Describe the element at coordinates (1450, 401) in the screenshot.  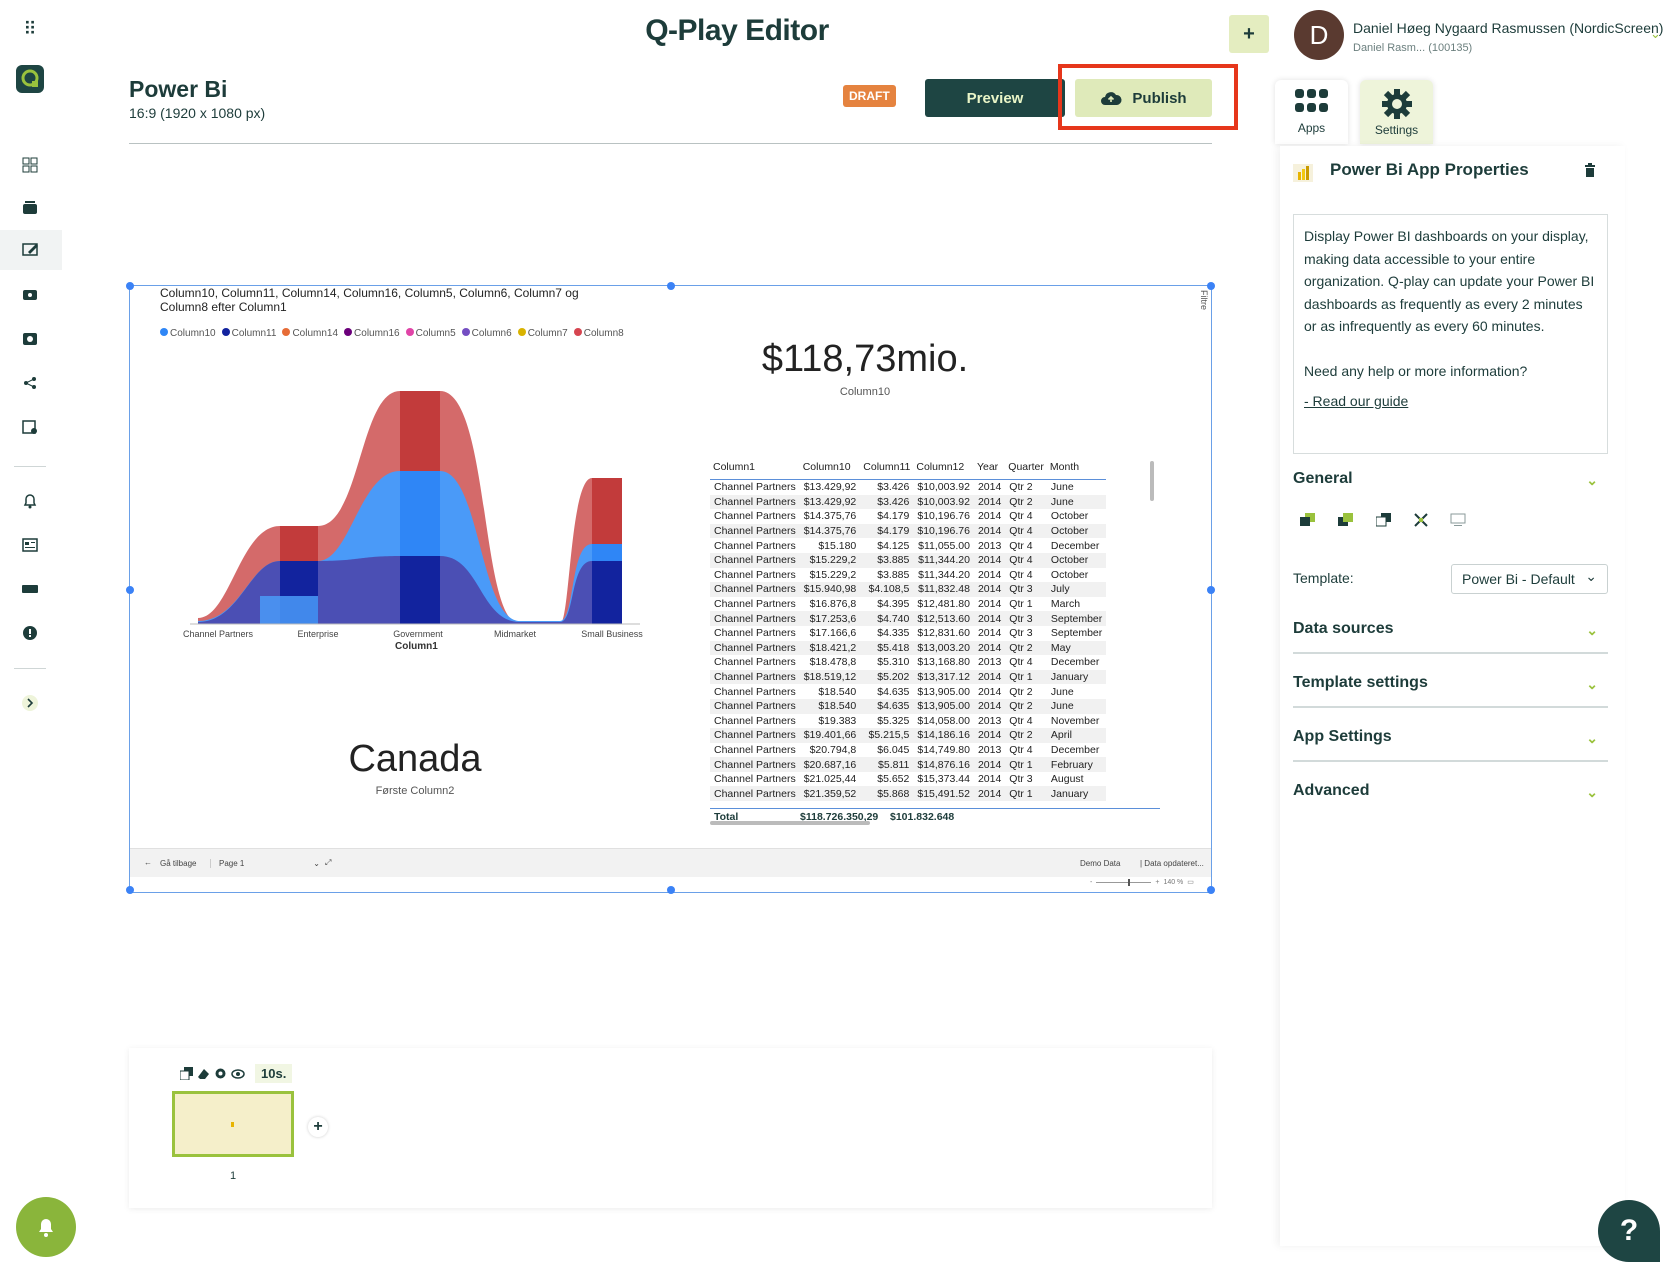
I see `guide-link: - Read our guide` at that location.